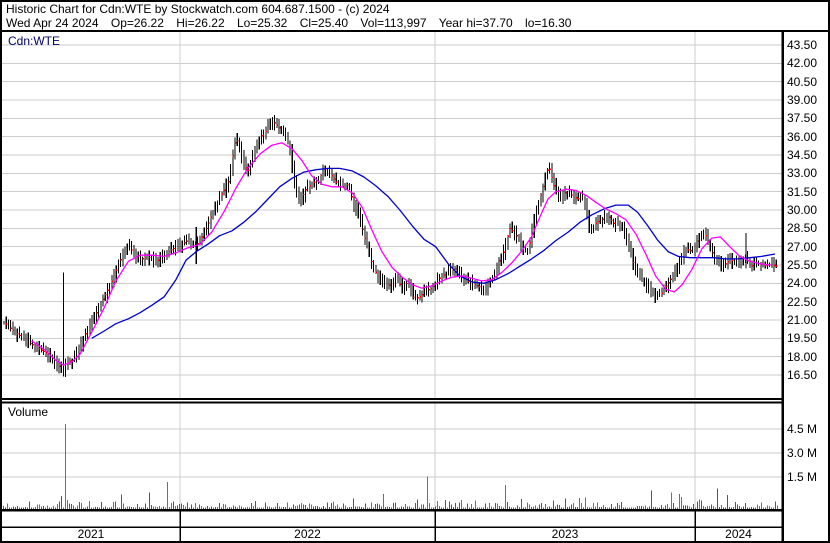 Image resolution: width=830 pixels, height=543 pixels. What do you see at coordinates (393, 23) in the screenshot?
I see `quote-volume: Vol=113,997` at bounding box center [393, 23].